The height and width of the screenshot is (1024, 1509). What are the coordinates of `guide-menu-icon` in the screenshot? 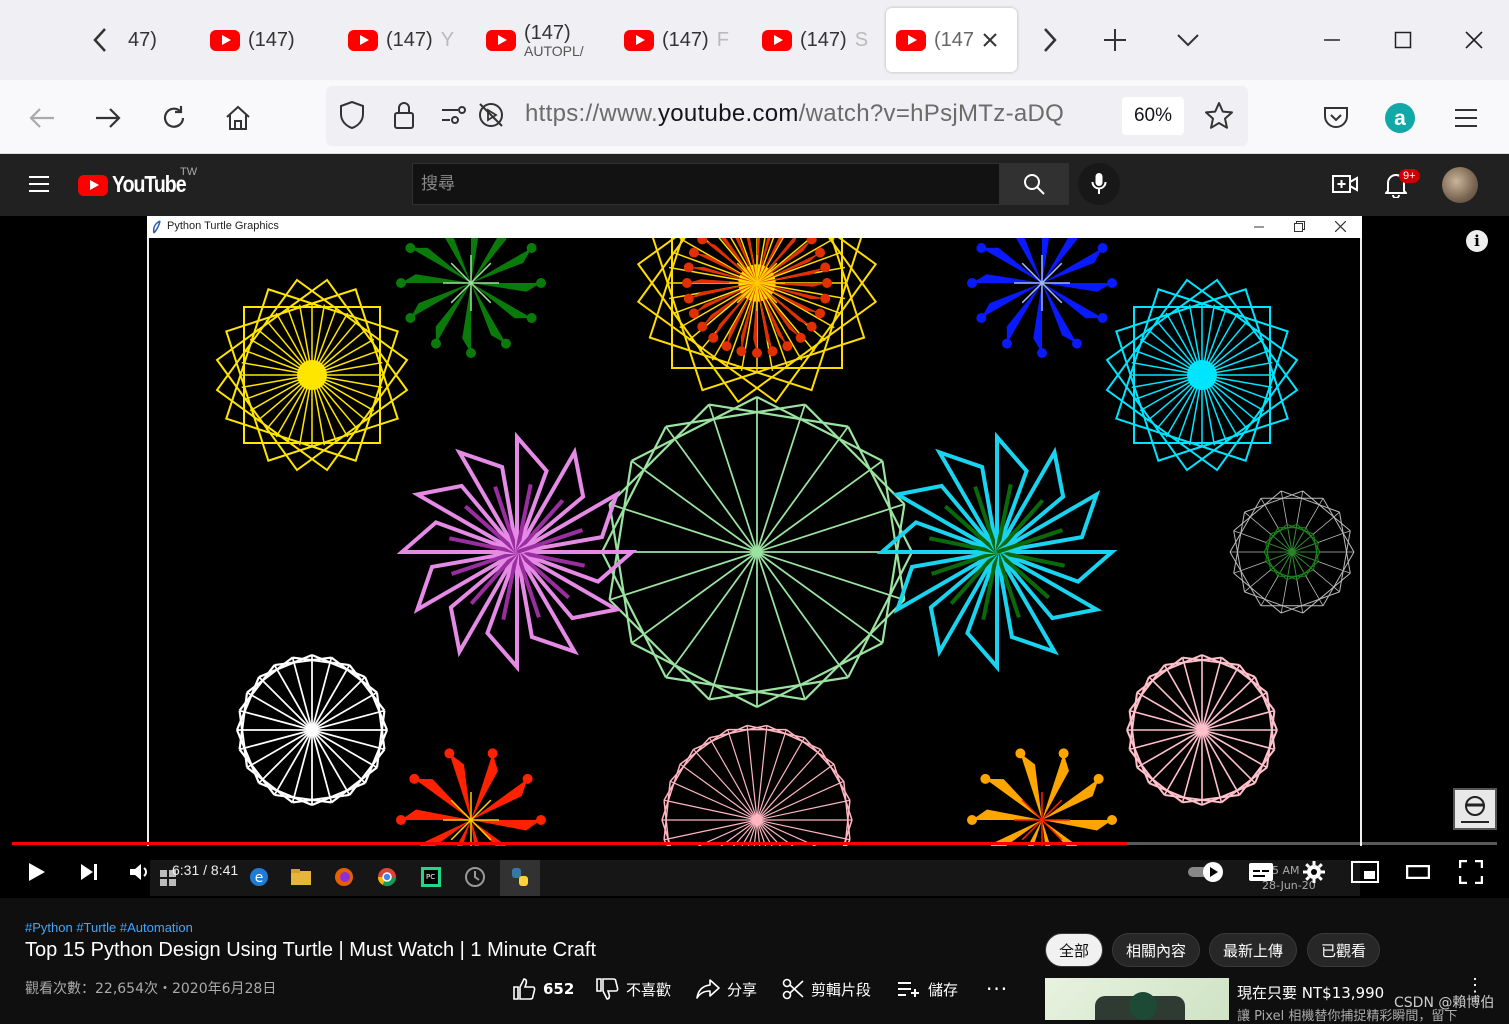 It's located at (39, 186).